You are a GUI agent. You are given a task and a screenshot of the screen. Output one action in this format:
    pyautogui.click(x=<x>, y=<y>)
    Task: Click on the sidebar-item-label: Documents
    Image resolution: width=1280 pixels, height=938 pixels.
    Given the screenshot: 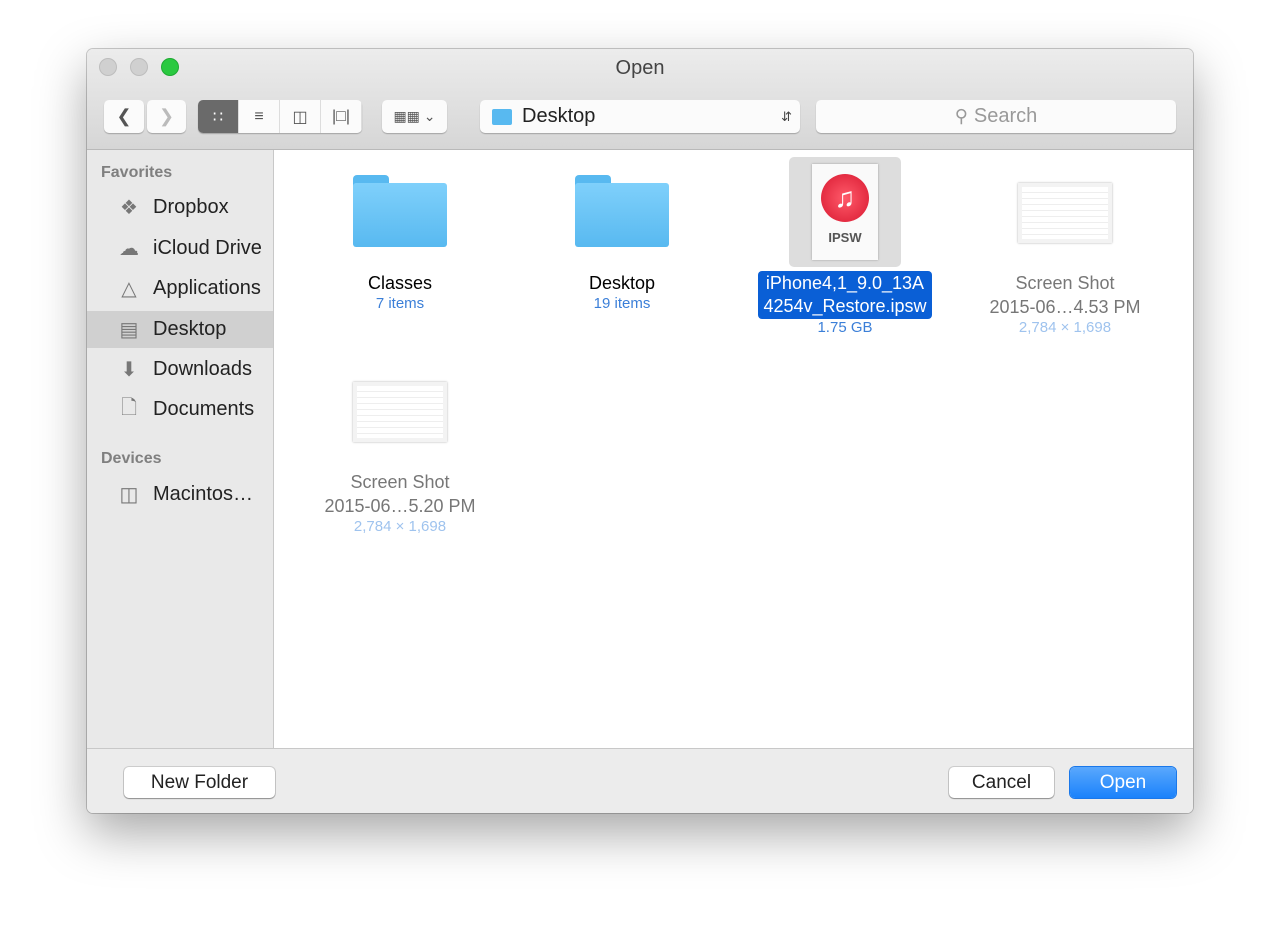 What is the action you would take?
    pyautogui.click(x=204, y=409)
    